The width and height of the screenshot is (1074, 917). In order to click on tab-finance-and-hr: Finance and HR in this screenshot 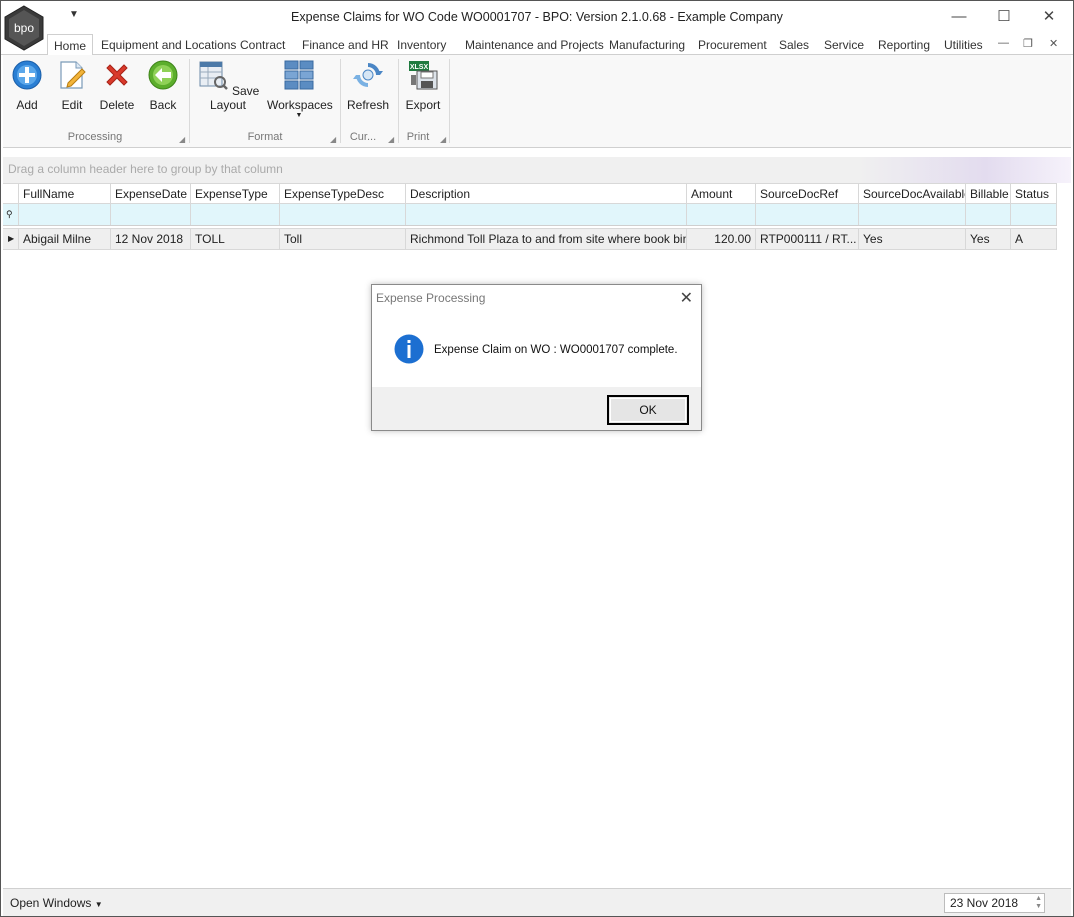, I will do `click(345, 45)`.